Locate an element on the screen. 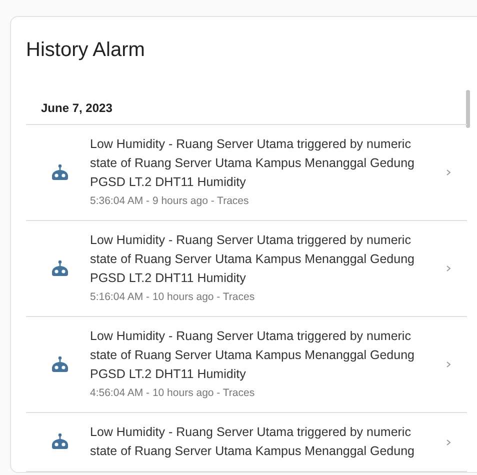  alarm-time: 5:36:04 AM - 9 hours ago - Traces is located at coordinates (170, 201).